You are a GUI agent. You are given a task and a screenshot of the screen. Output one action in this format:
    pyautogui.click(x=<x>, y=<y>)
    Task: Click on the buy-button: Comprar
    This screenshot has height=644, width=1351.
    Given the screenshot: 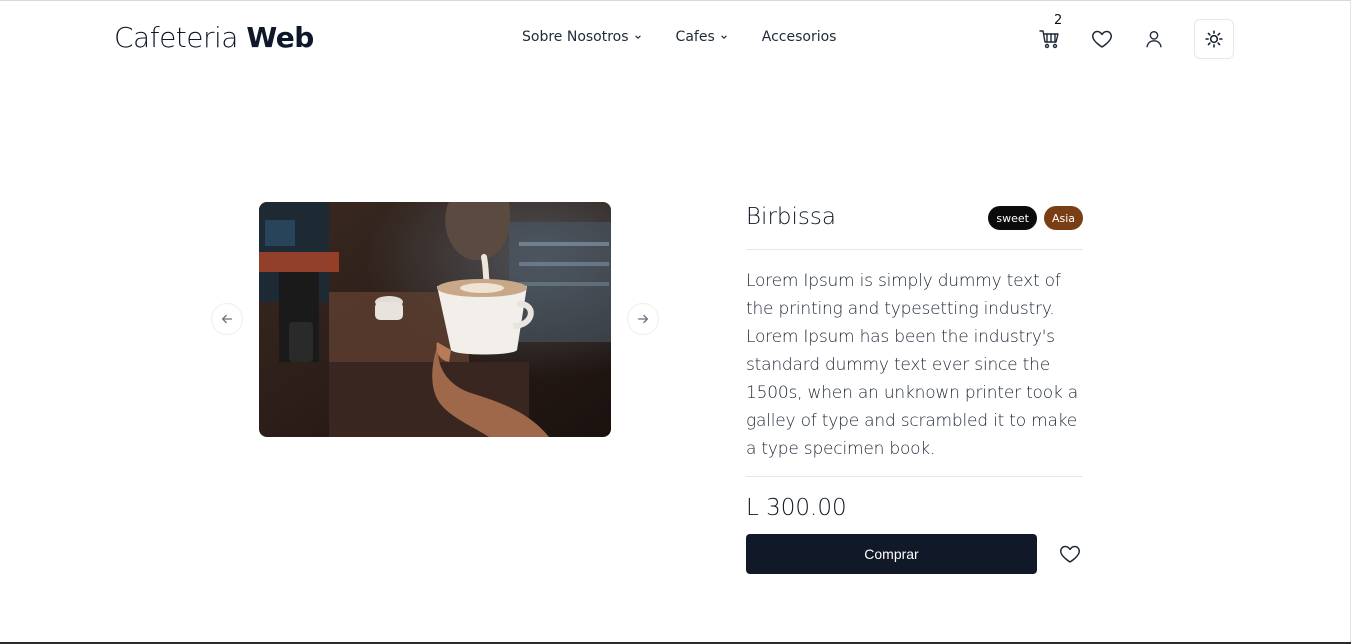 What is the action you would take?
    pyautogui.click(x=891, y=554)
    